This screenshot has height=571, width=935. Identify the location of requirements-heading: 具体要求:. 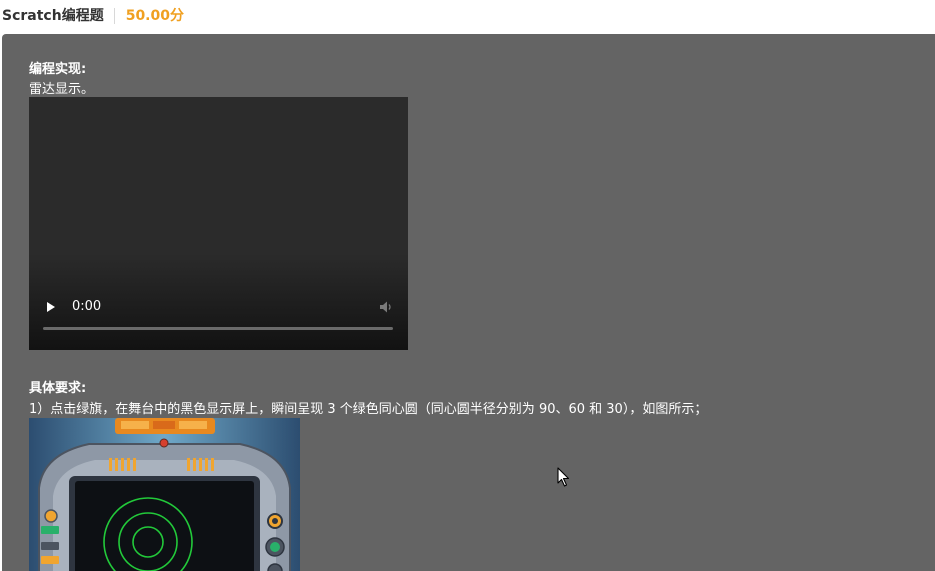
(58, 388).